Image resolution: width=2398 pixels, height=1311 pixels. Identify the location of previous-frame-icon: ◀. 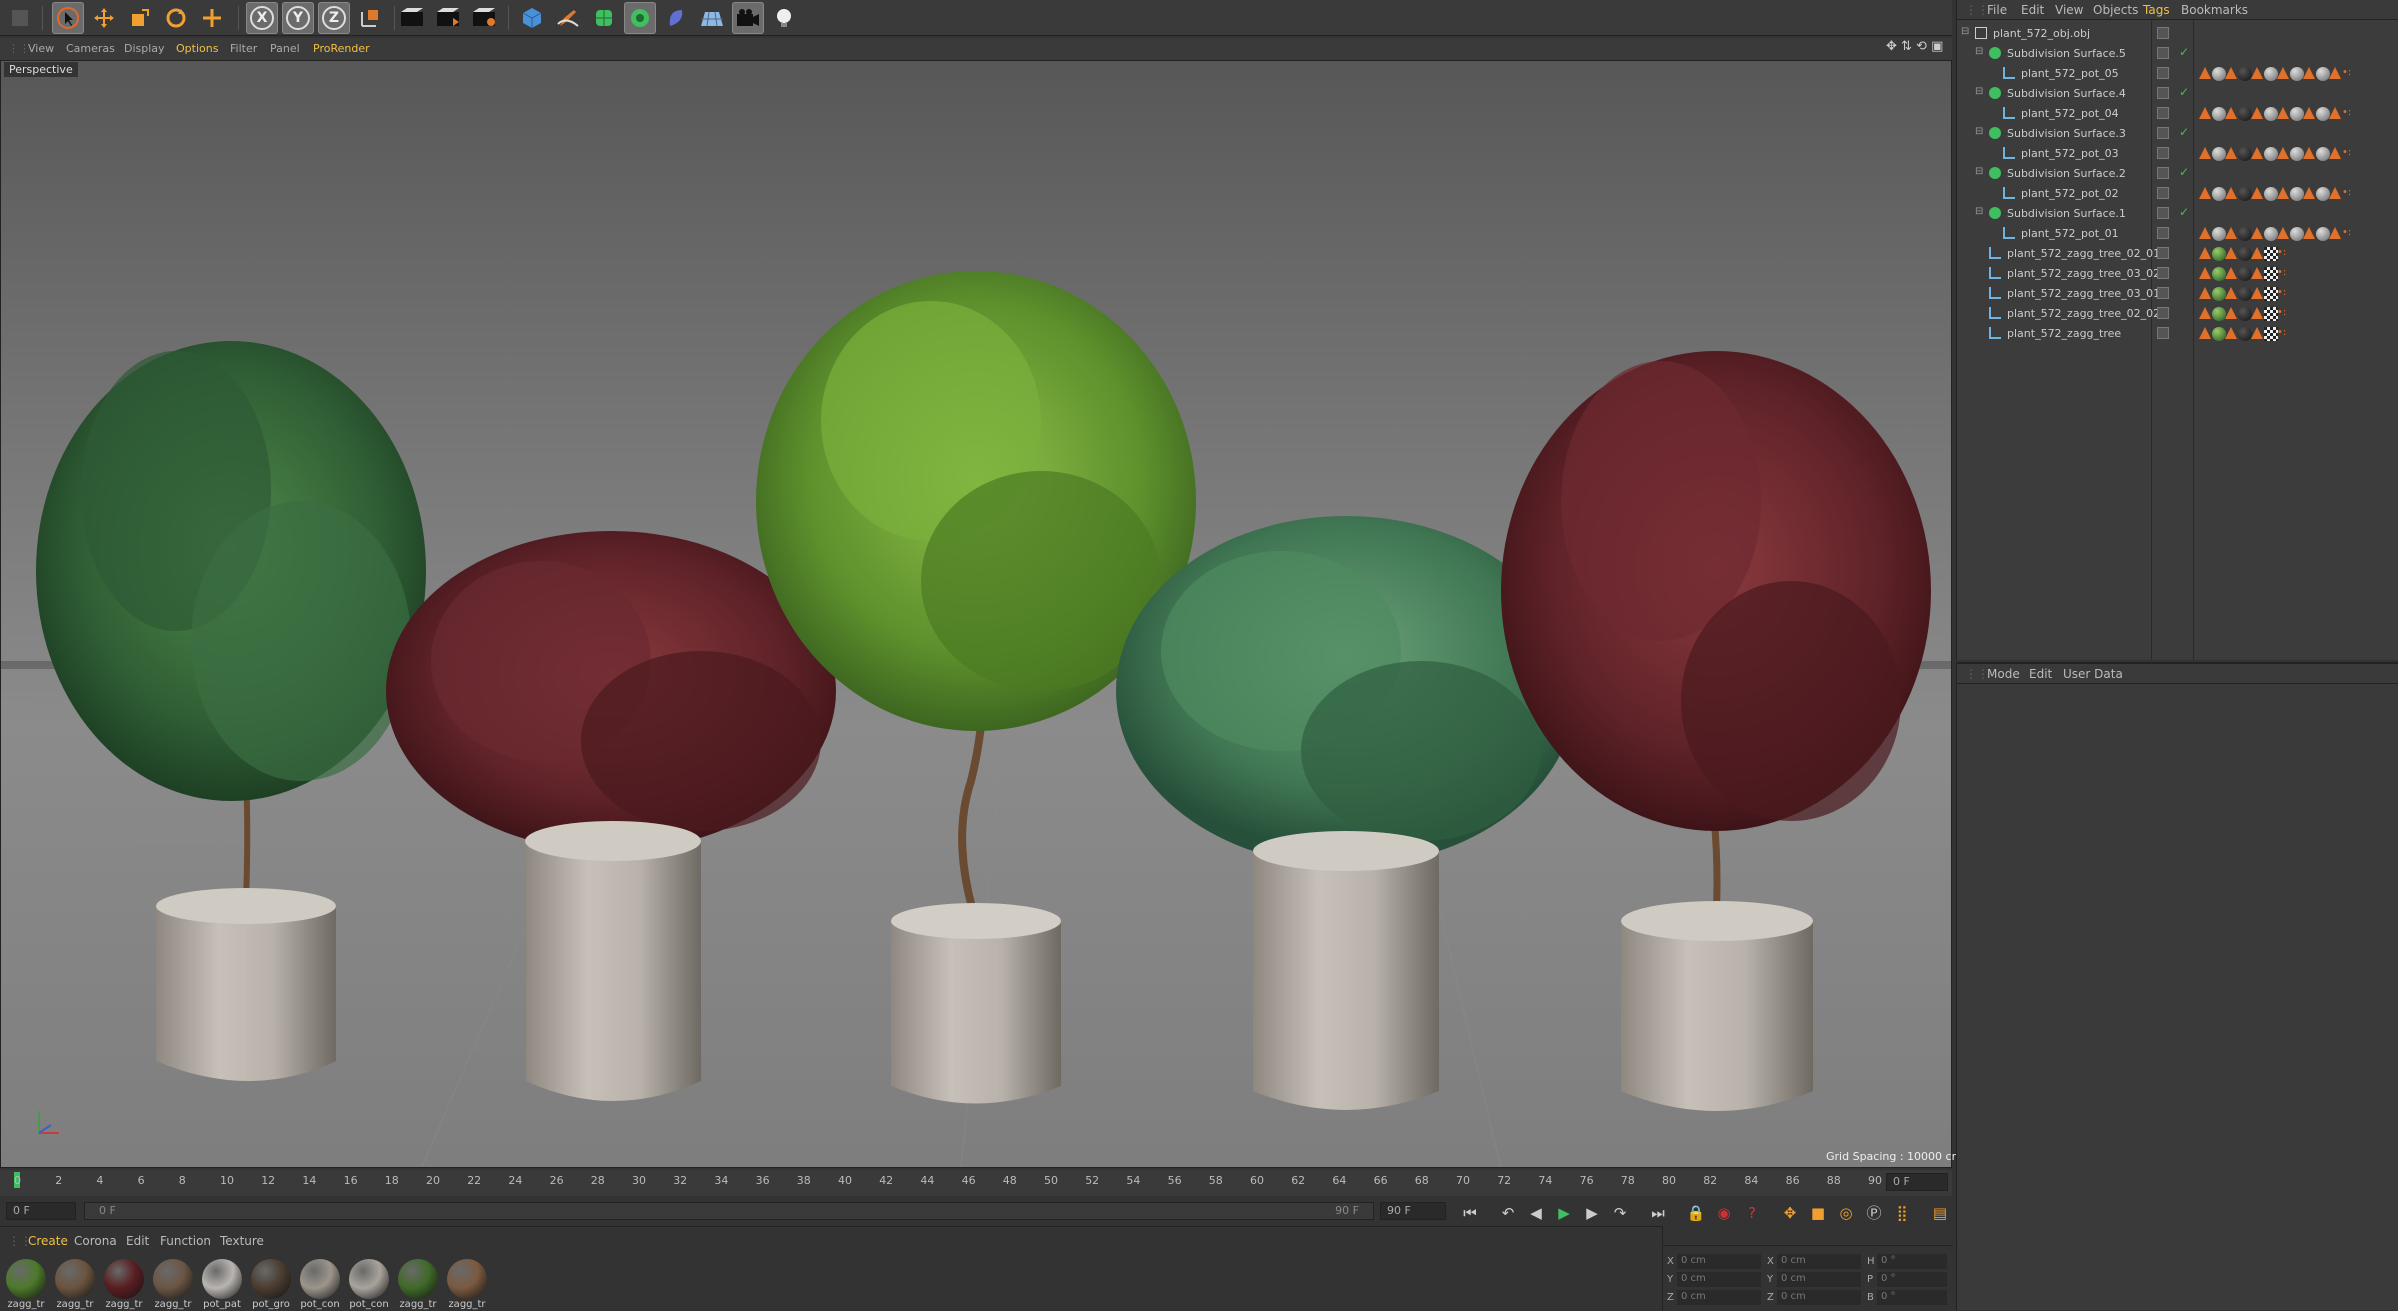
(1536, 1213).